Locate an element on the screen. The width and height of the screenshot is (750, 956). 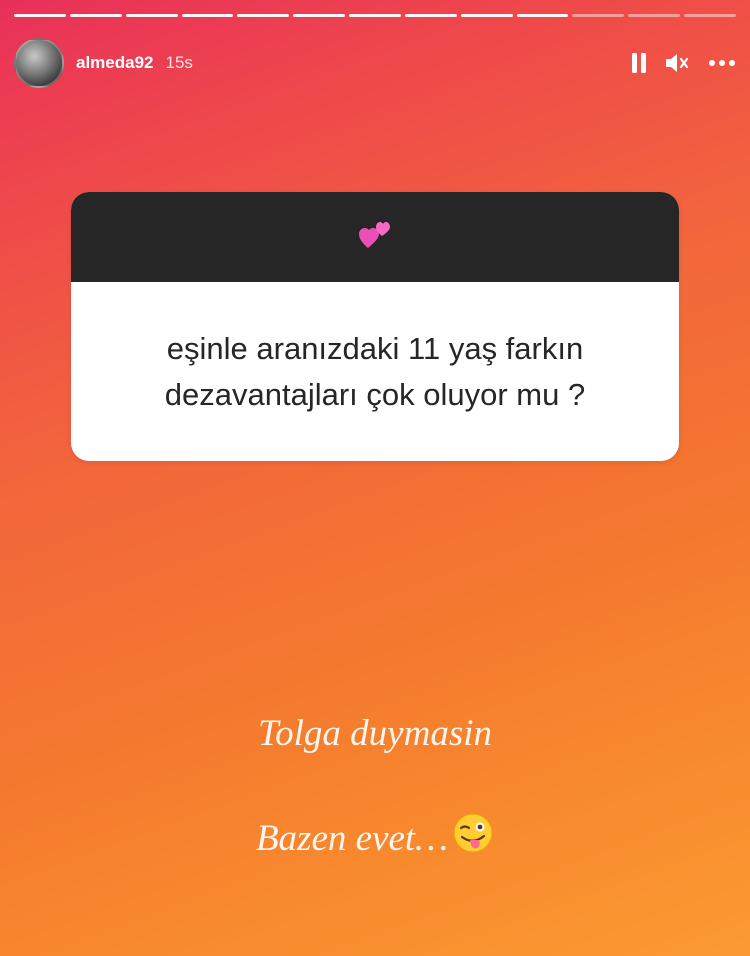
winking-face-with-tongue-icon is located at coordinates (473, 838).